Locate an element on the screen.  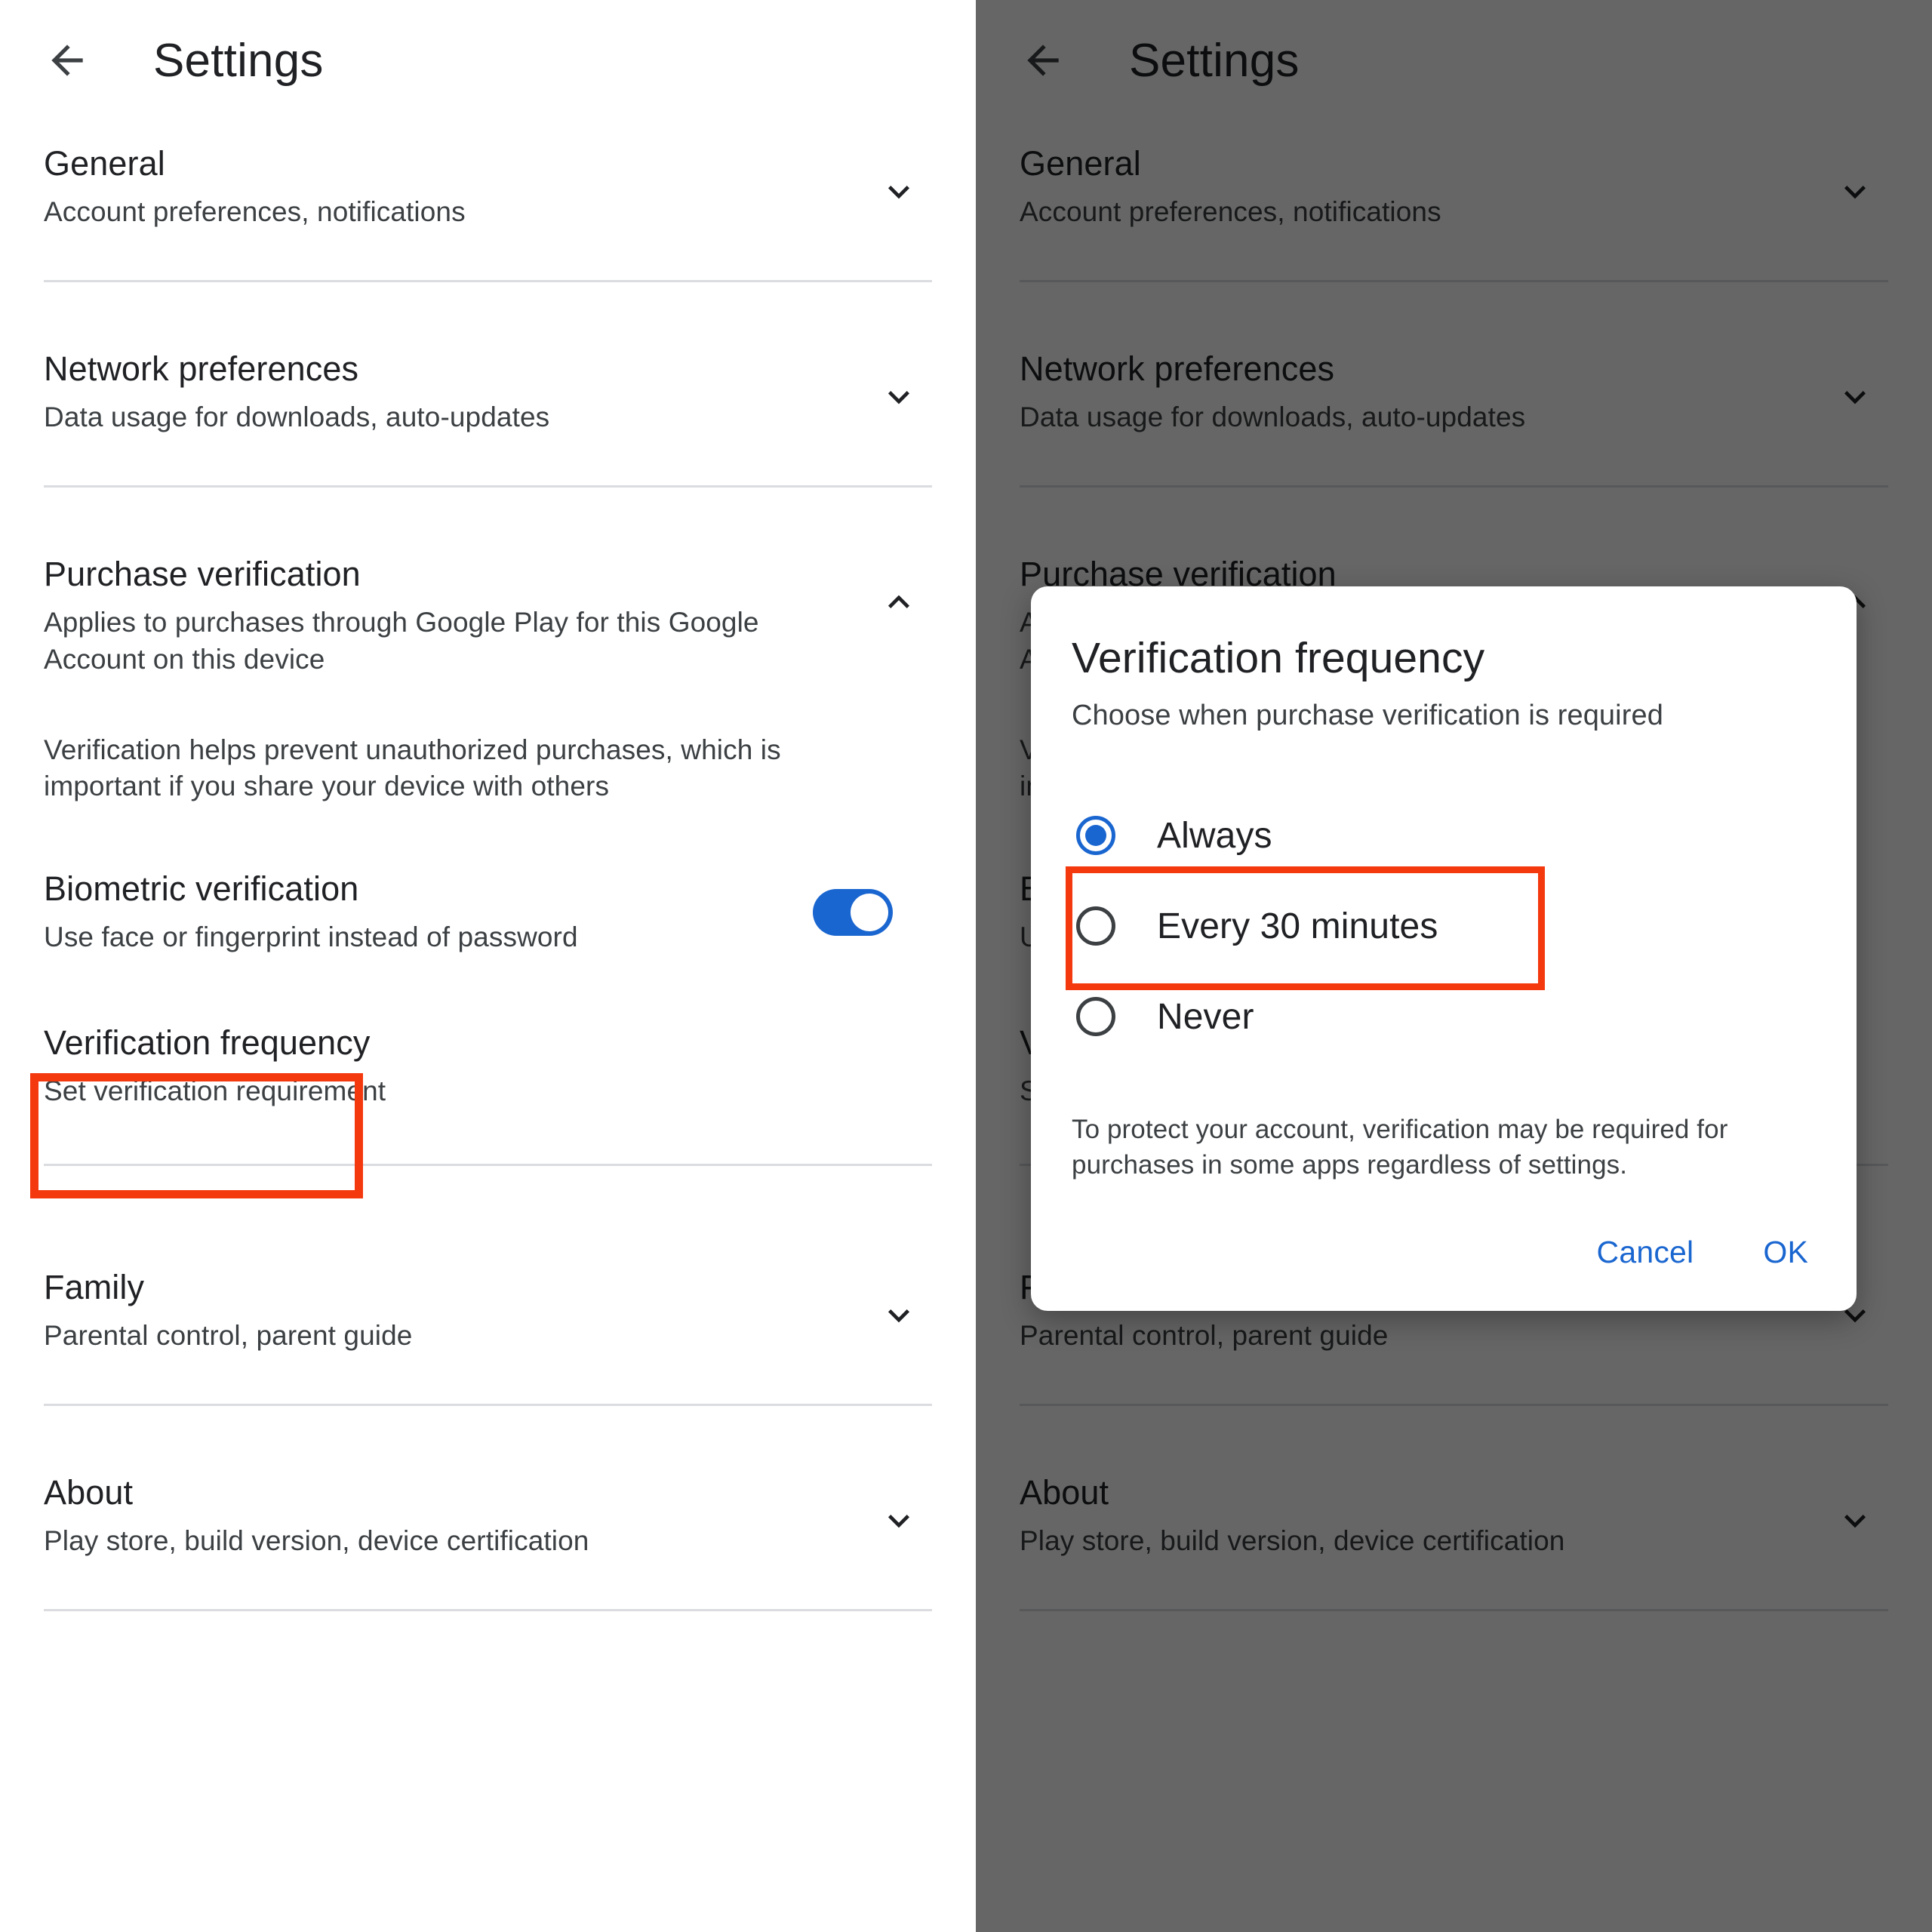
row-subtitle-family: Parental control, parent guide is located at coordinates (228, 1335).